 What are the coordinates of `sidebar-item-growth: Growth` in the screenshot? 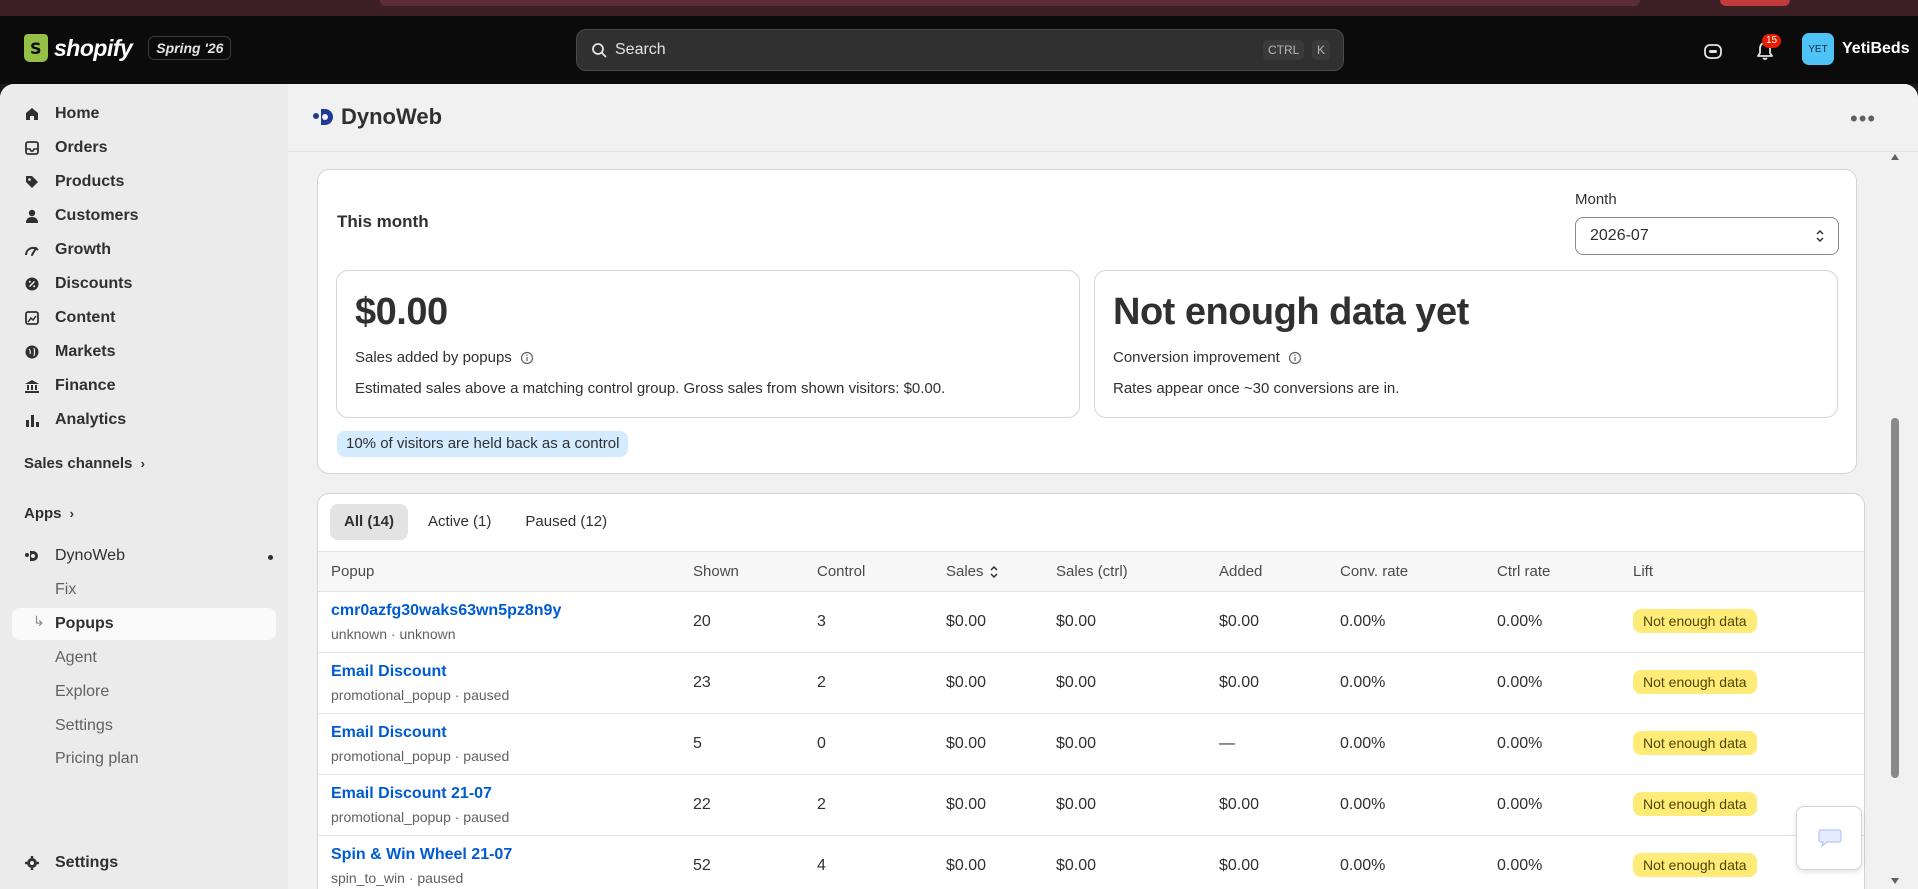 It's located at (144, 250).